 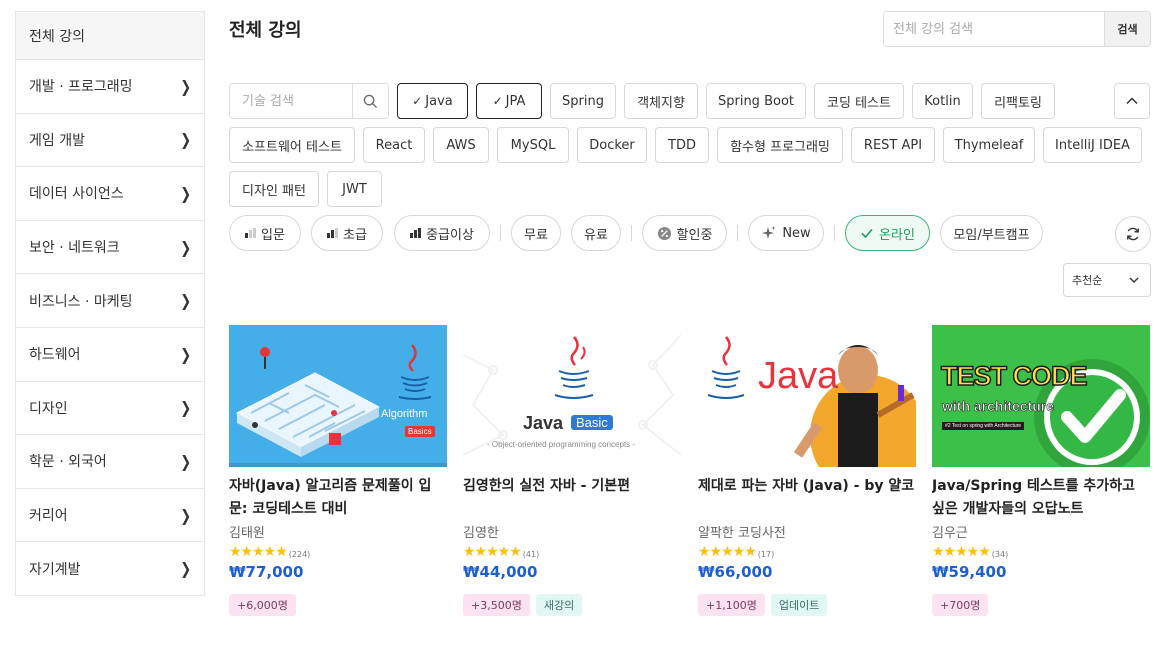 What do you see at coordinates (859, 101) in the screenshot?
I see `tag-coding-test: 코딩 테스트` at bounding box center [859, 101].